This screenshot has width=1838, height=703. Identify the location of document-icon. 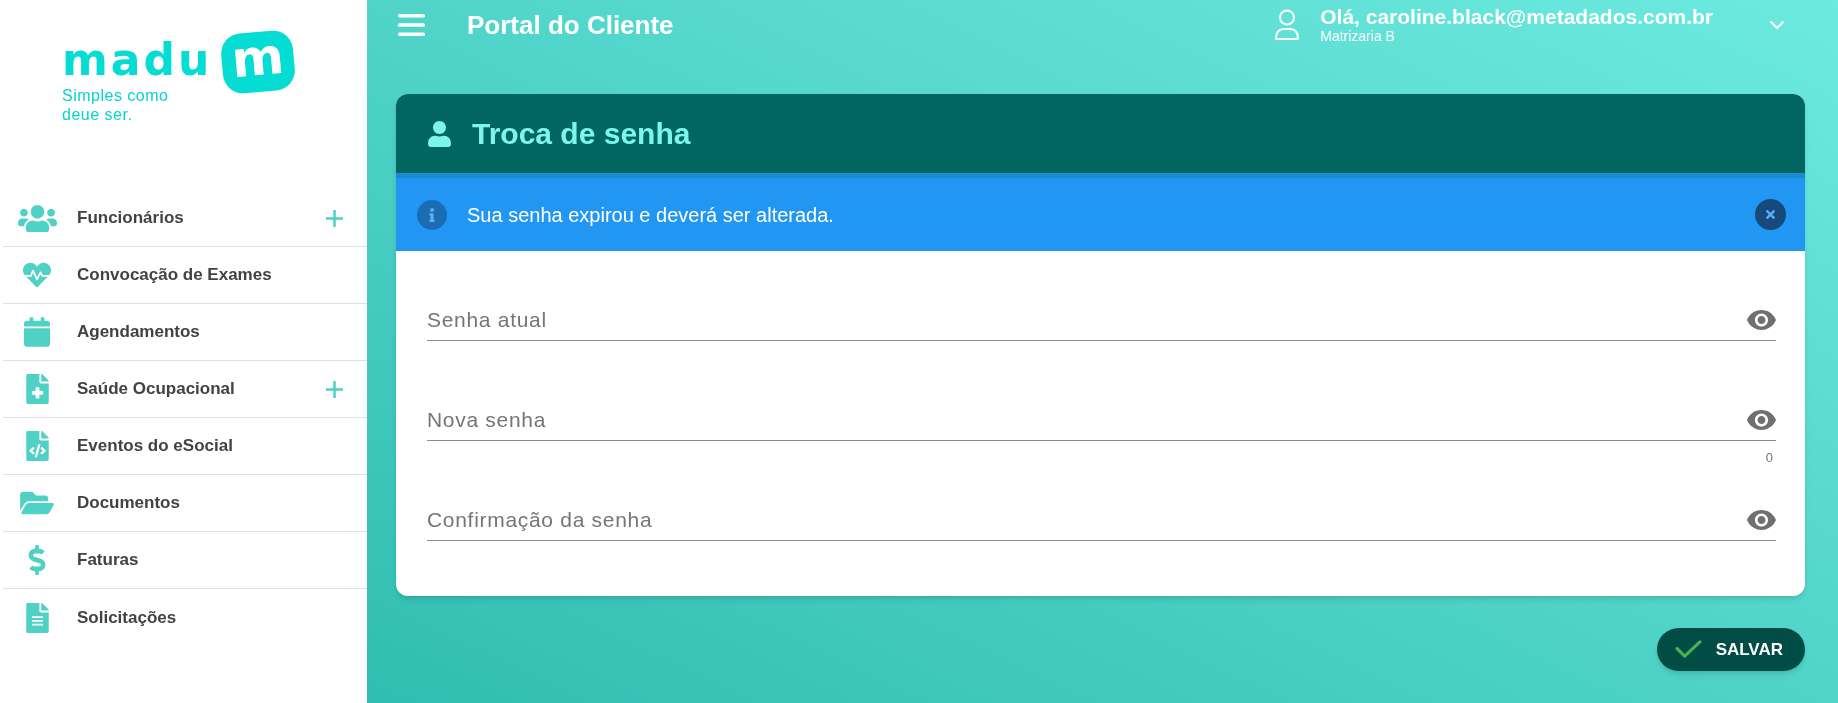
(37, 617).